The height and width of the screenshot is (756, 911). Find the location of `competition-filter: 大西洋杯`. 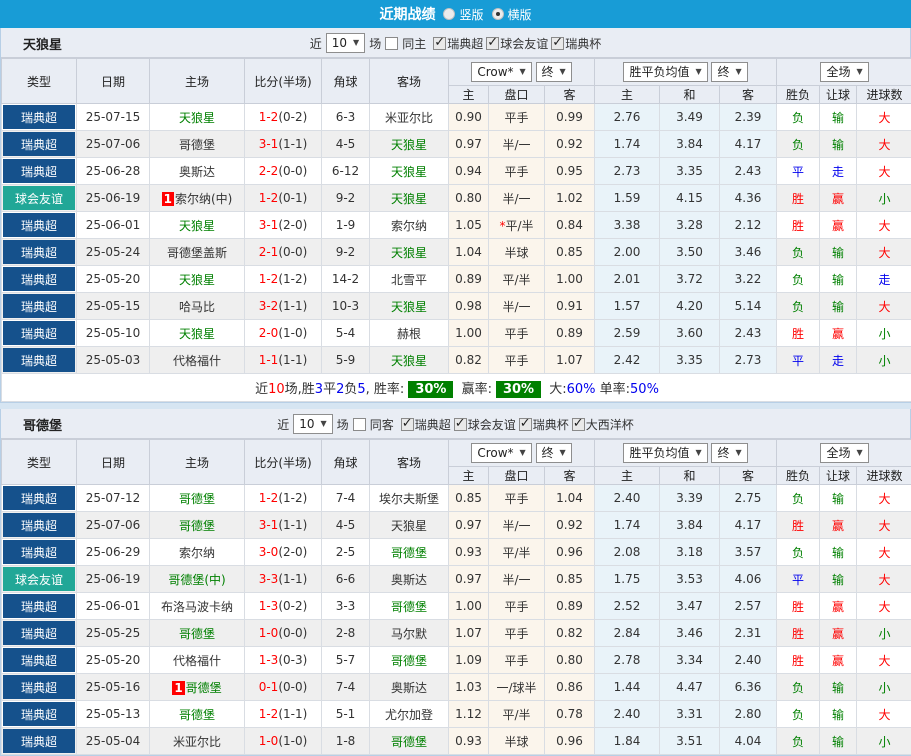

competition-filter: 大西洋杯 is located at coordinates (603, 424).